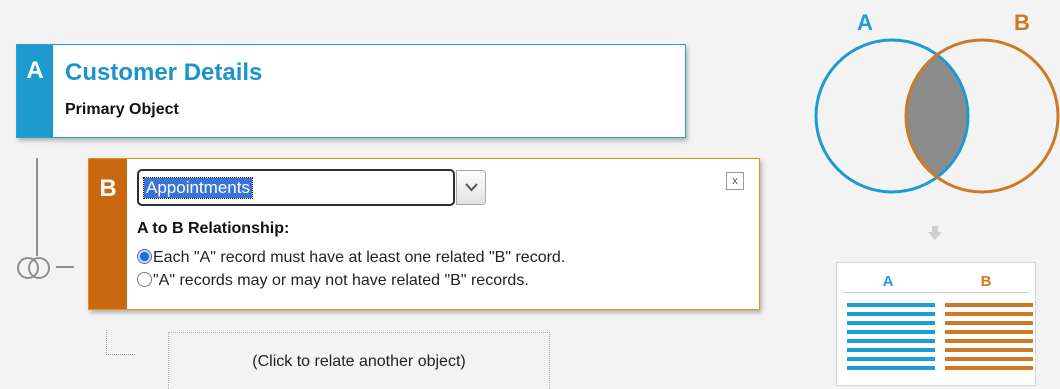 The width and height of the screenshot is (1060, 389). I want to click on close-button: x, so click(735, 181).